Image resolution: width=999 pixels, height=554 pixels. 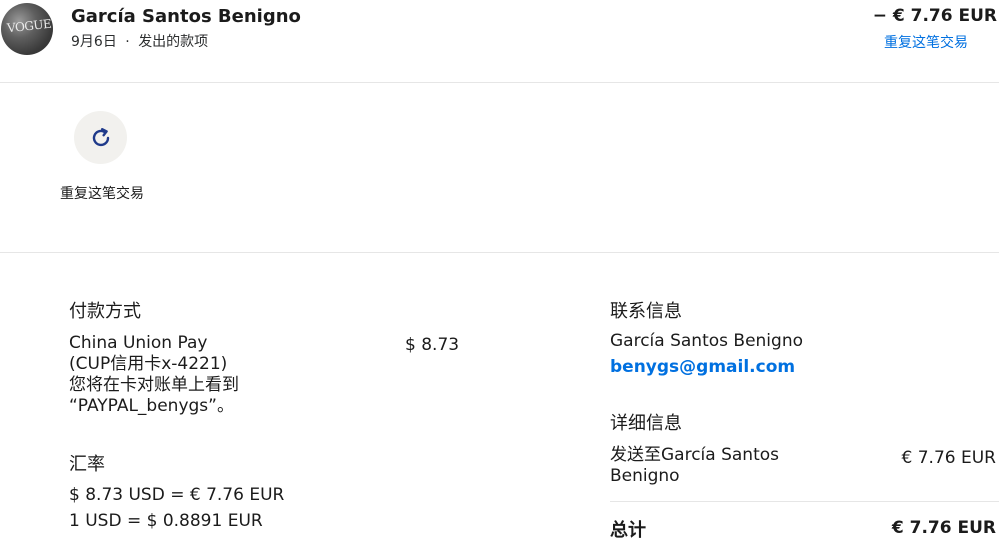 What do you see at coordinates (646, 423) in the screenshot?
I see `details-heading: 详细信息` at bounding box center [646, 423].